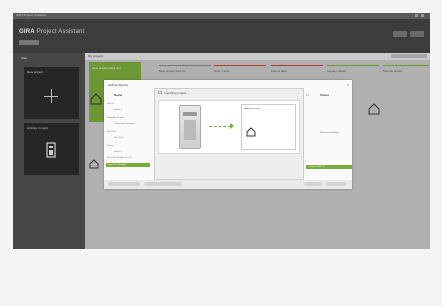 The image size is (442, 306). Describe the element at coordinates (221, 36) in the screenshot. I see `app-header: GIRA Project Assistant` at that location.